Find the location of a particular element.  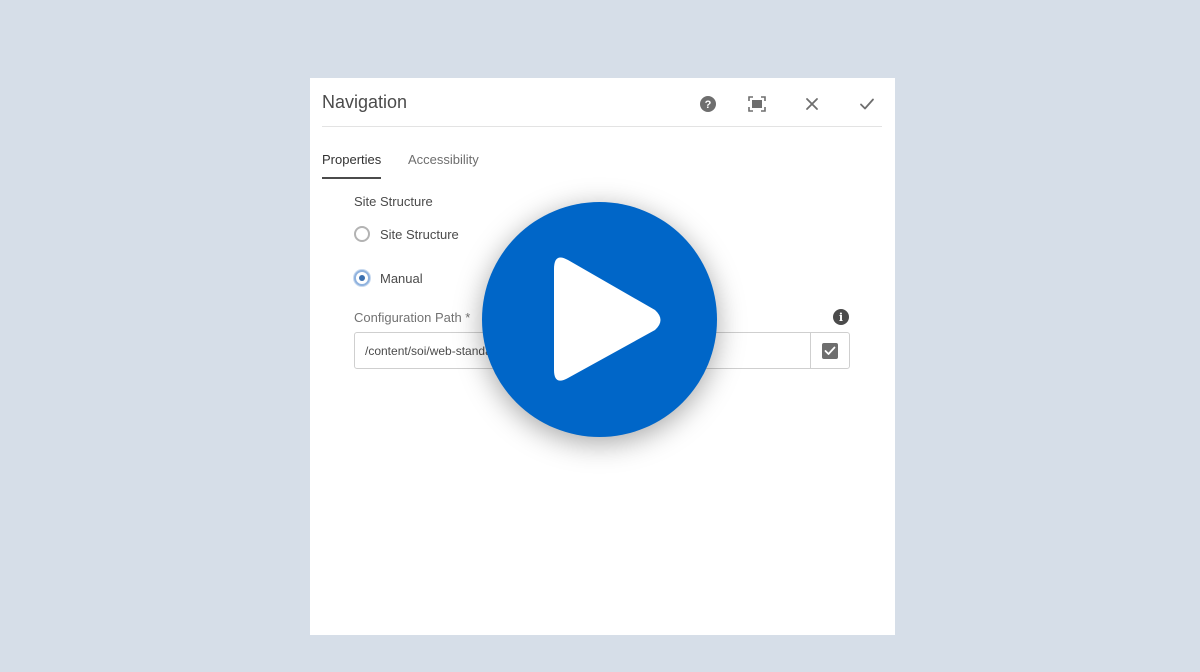

site-structure-label: Site Structure is located at coordinates (393, 201).